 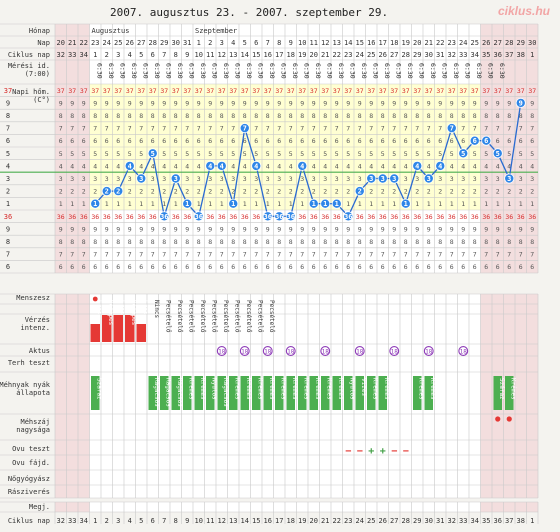 I want to click on intercourse-marker-label: 18, so click(x=395, y=352).